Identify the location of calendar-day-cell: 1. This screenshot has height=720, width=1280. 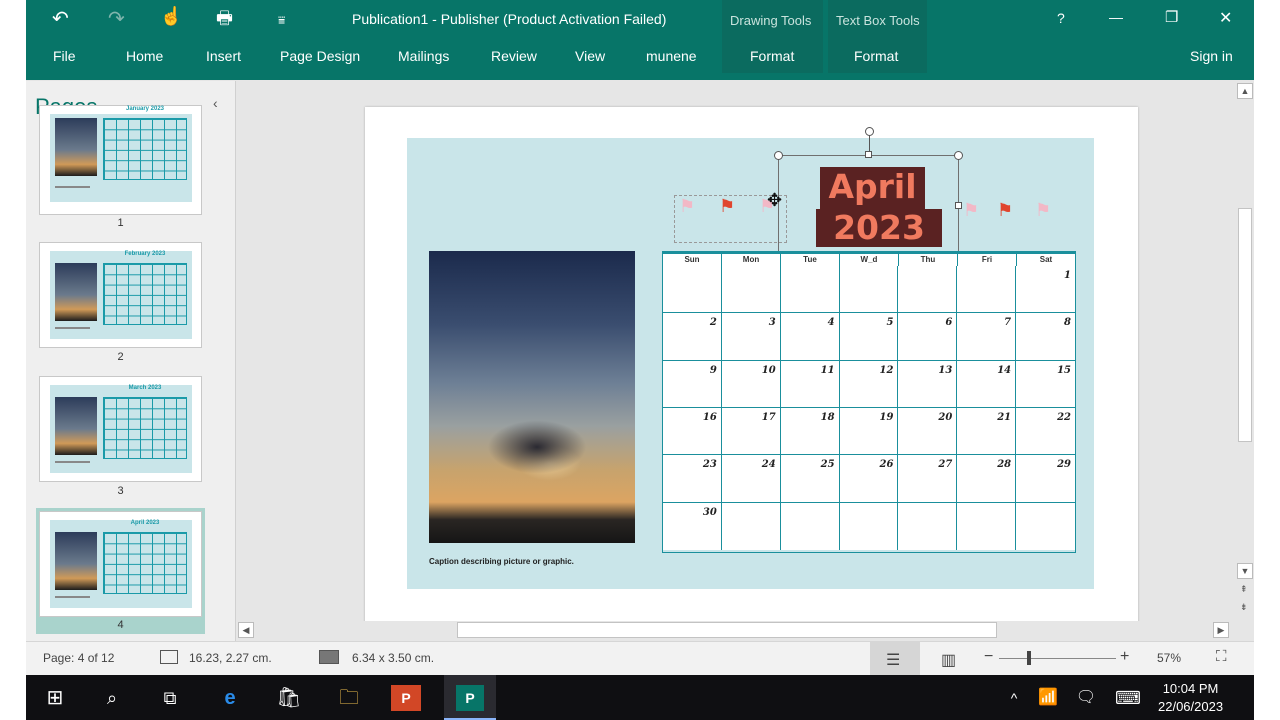
(1045, 290).